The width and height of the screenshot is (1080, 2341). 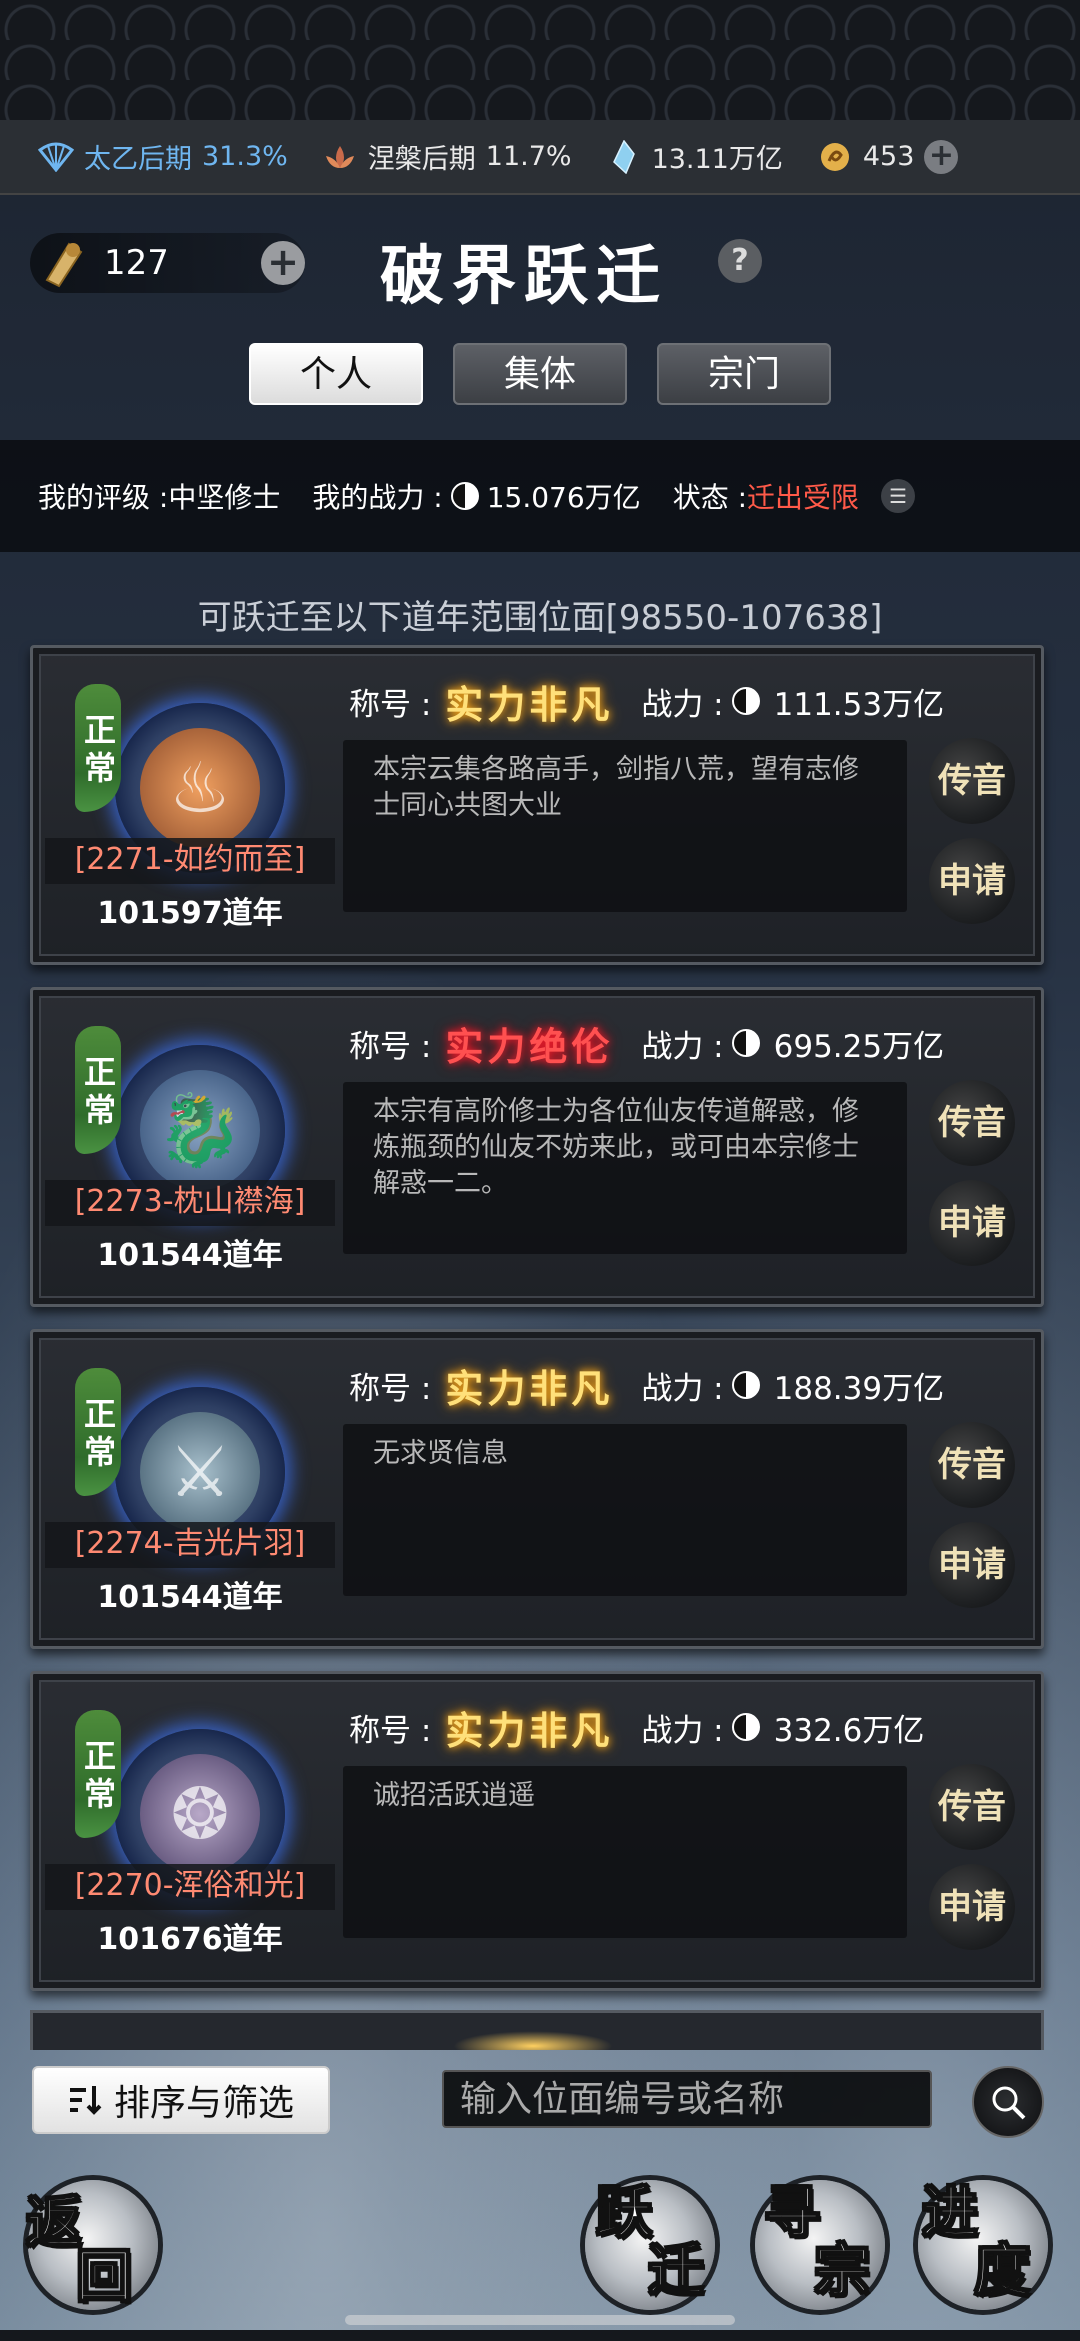 What do you see at coordinates (138, 159) in the screenshot?
I see `cultivation-stage-1-label: 太乙后期` at bounding box center [138, 159].